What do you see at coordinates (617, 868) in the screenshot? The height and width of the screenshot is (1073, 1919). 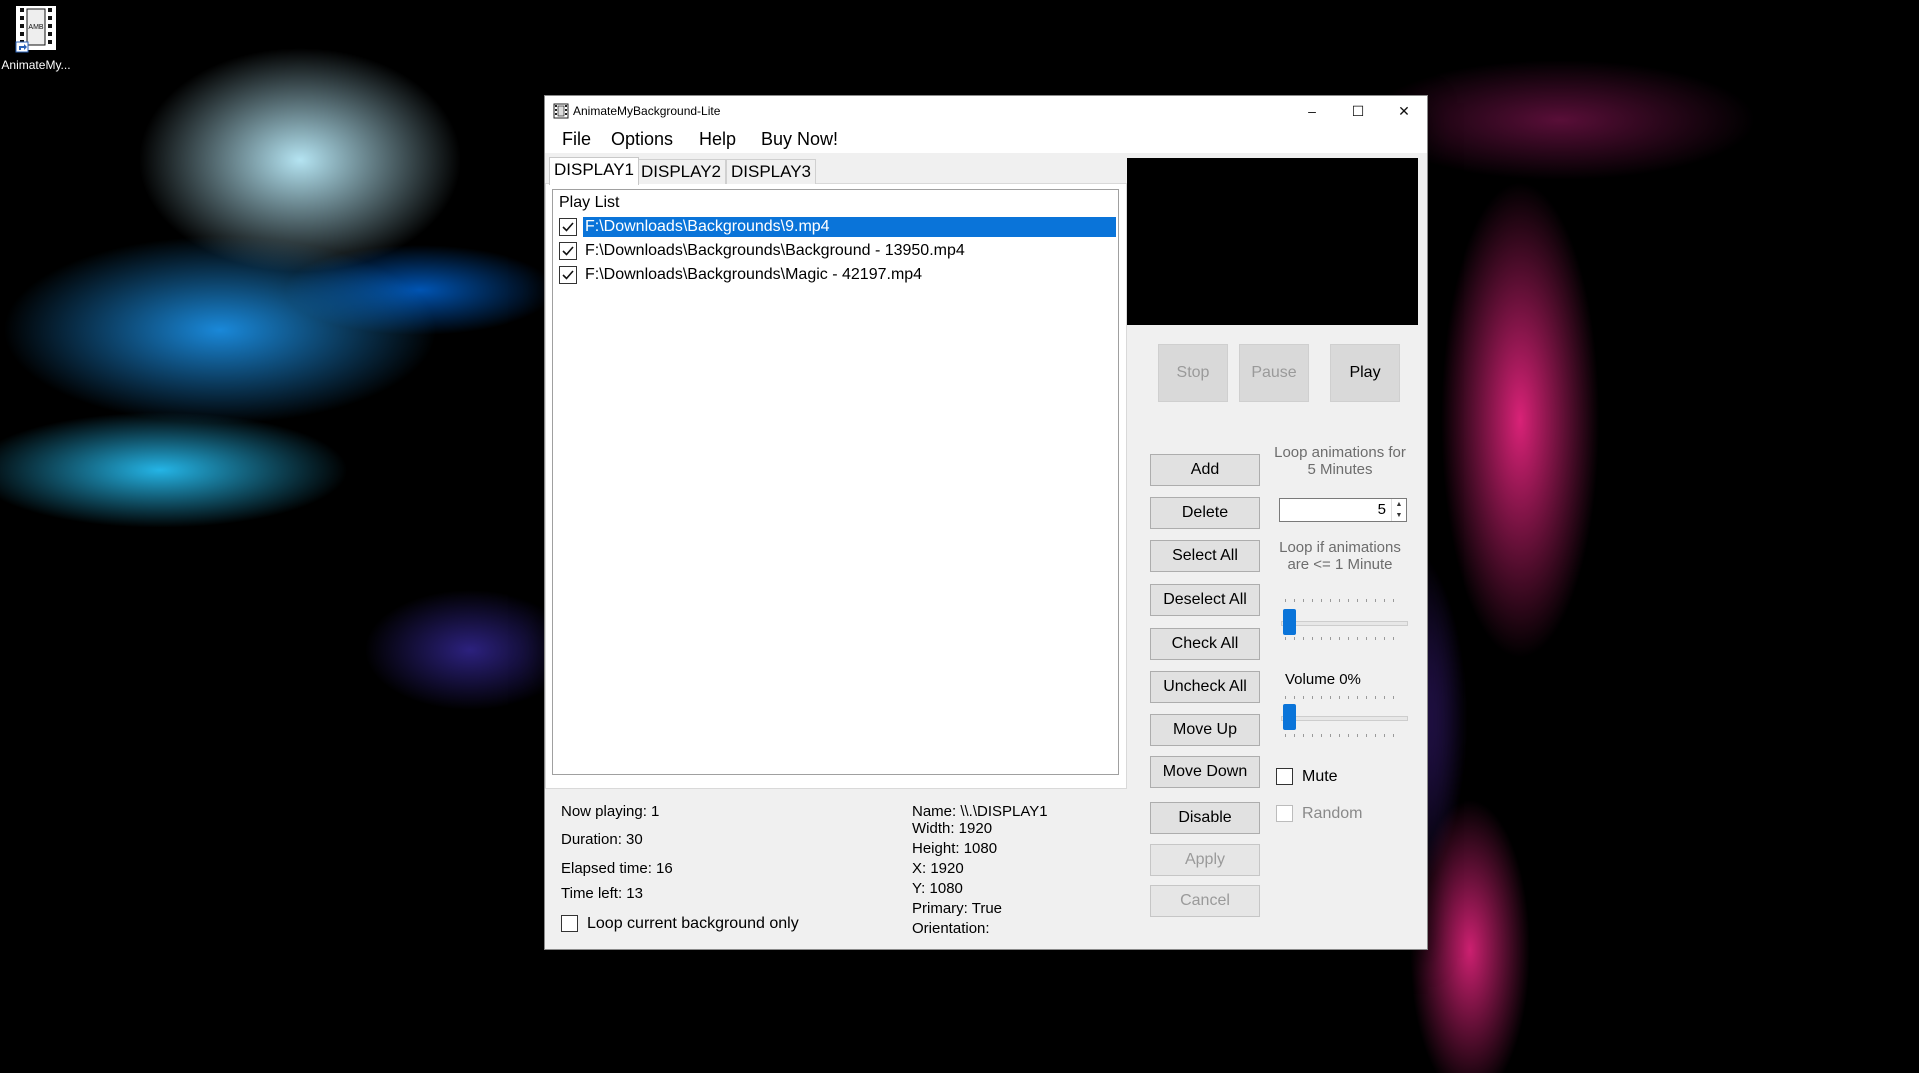 I see `elapsed-time-text: Elapsed time: 16` at bounding box center [617, 868].